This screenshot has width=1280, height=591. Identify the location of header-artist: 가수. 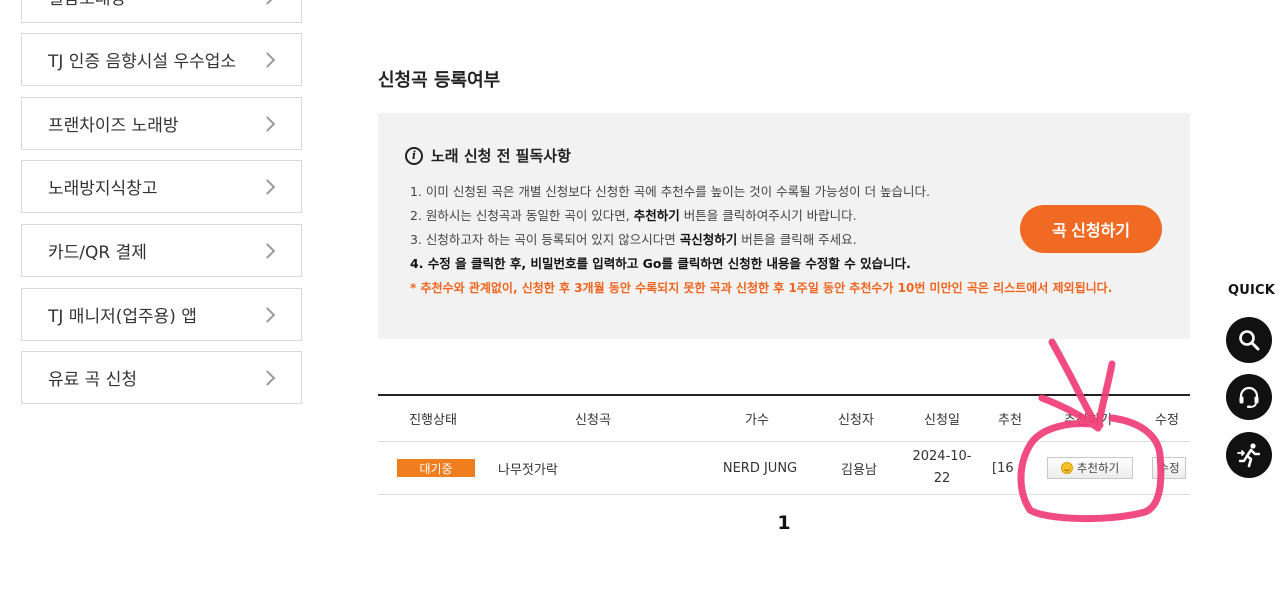
(757, 420).